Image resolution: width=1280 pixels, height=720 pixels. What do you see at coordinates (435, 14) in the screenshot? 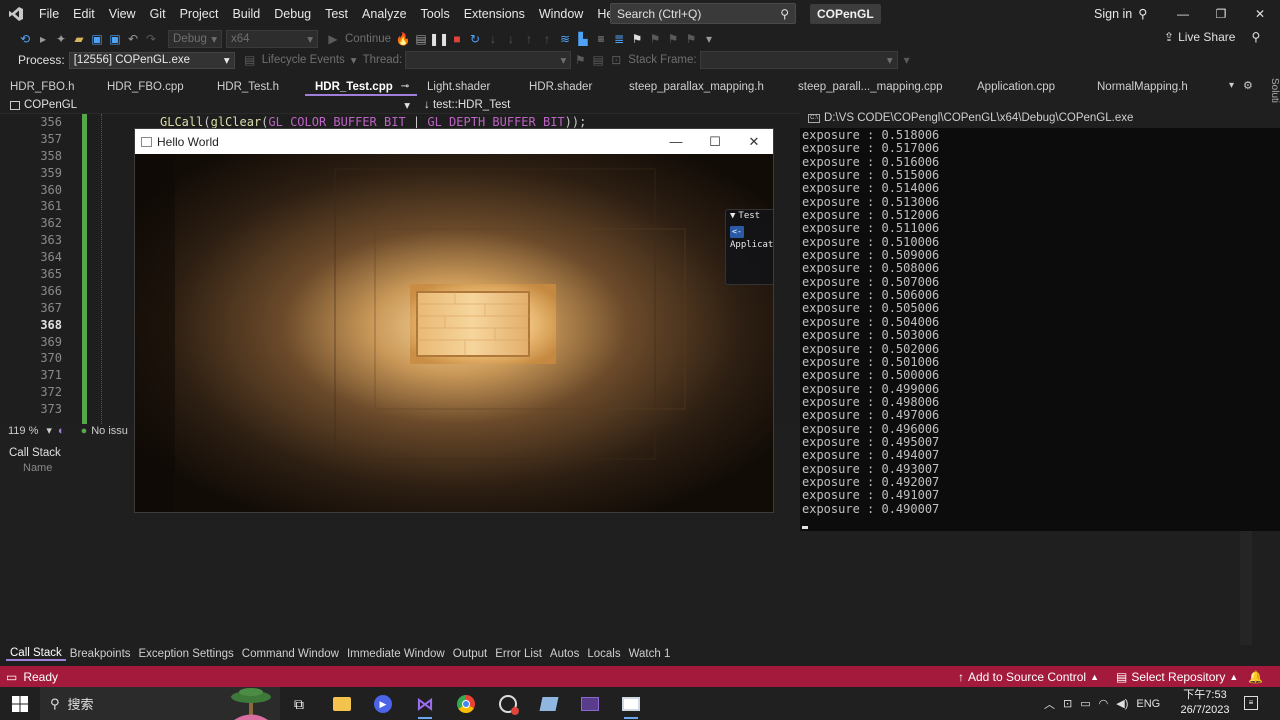
I see `menu-tools: Tools` at bounding box center [435, 14].